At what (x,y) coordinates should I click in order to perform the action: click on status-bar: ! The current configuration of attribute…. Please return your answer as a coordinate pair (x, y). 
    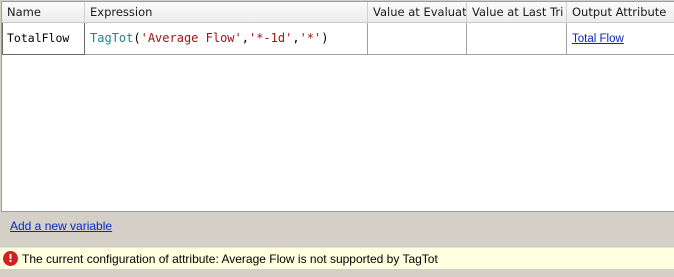
    Looking at the image, I should click on (337, 258).